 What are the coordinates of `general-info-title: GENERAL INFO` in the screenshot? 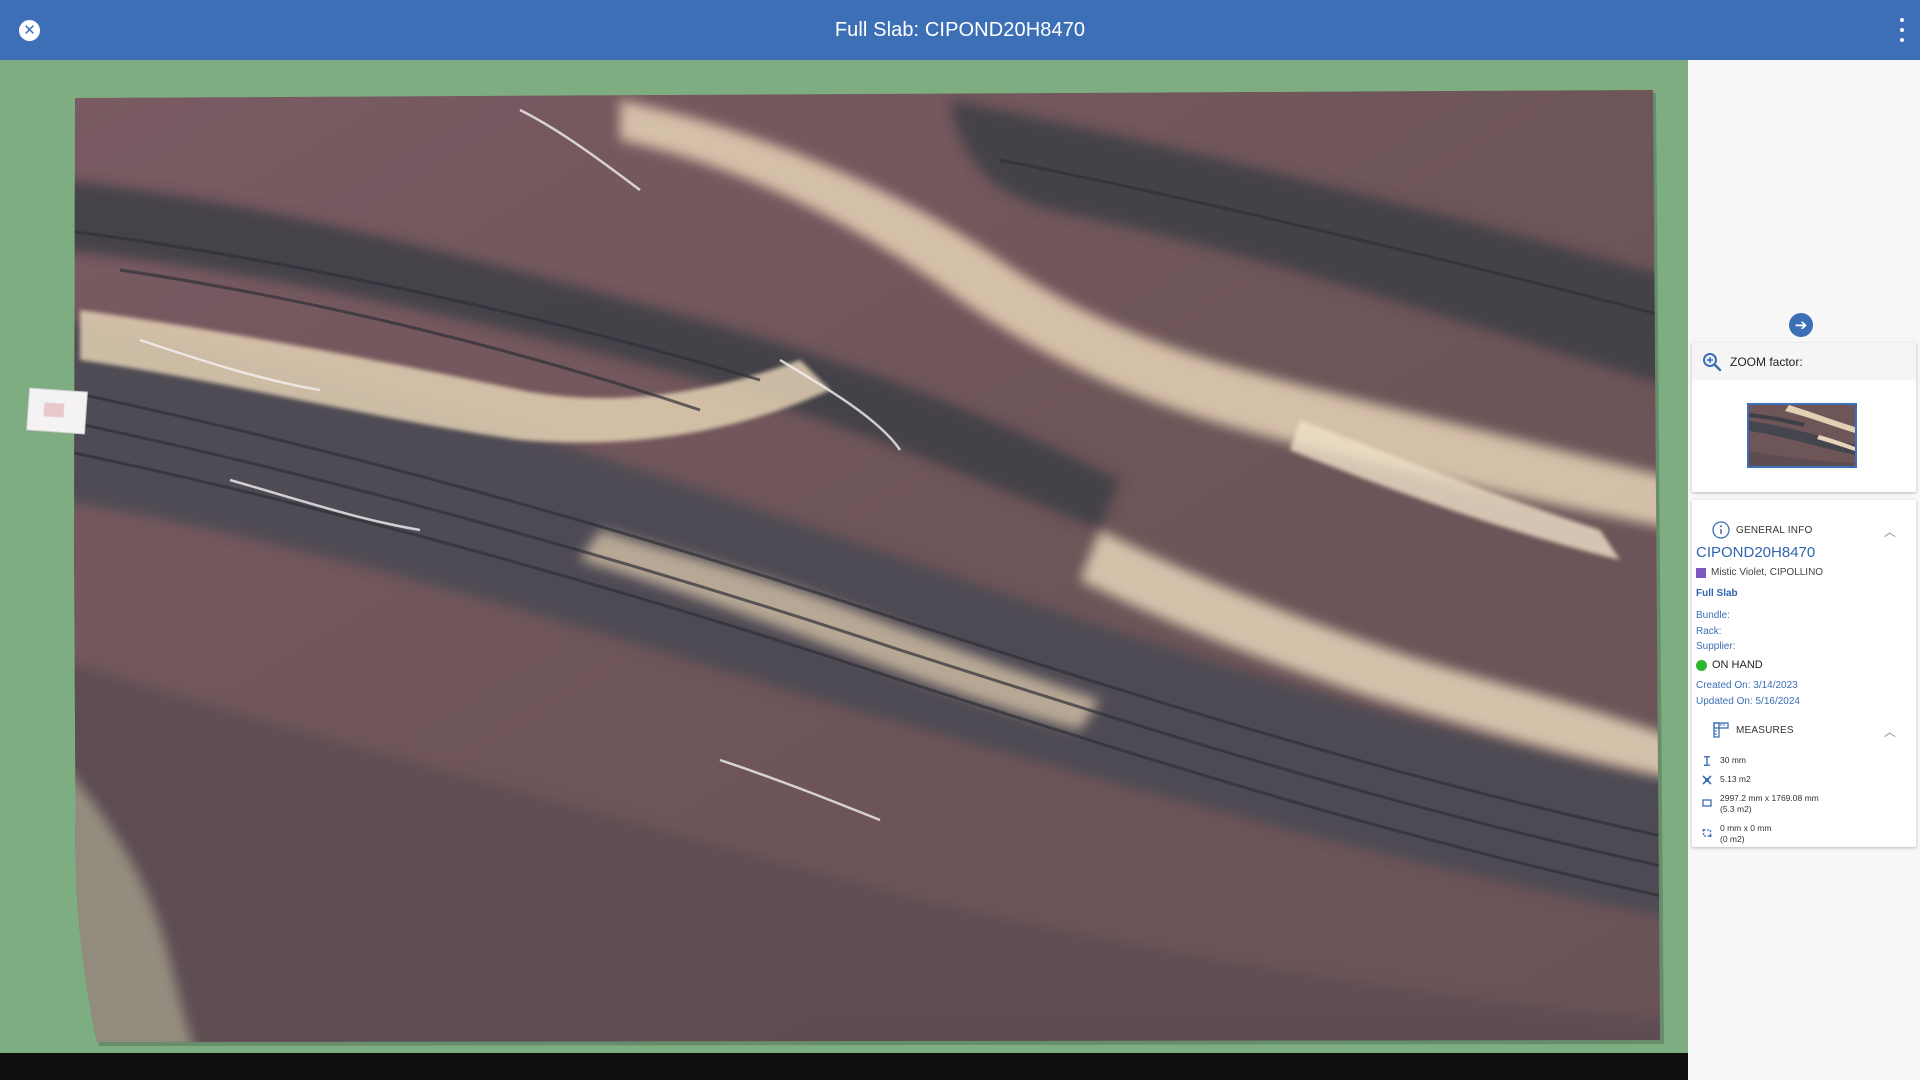 It's located at (1774, 530).